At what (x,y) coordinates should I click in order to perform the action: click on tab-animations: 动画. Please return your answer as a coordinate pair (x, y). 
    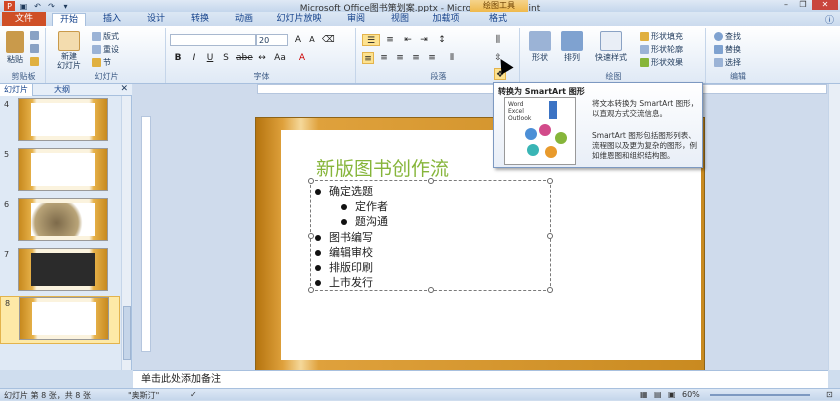
    Looking at the image, I should click on (244, 19).